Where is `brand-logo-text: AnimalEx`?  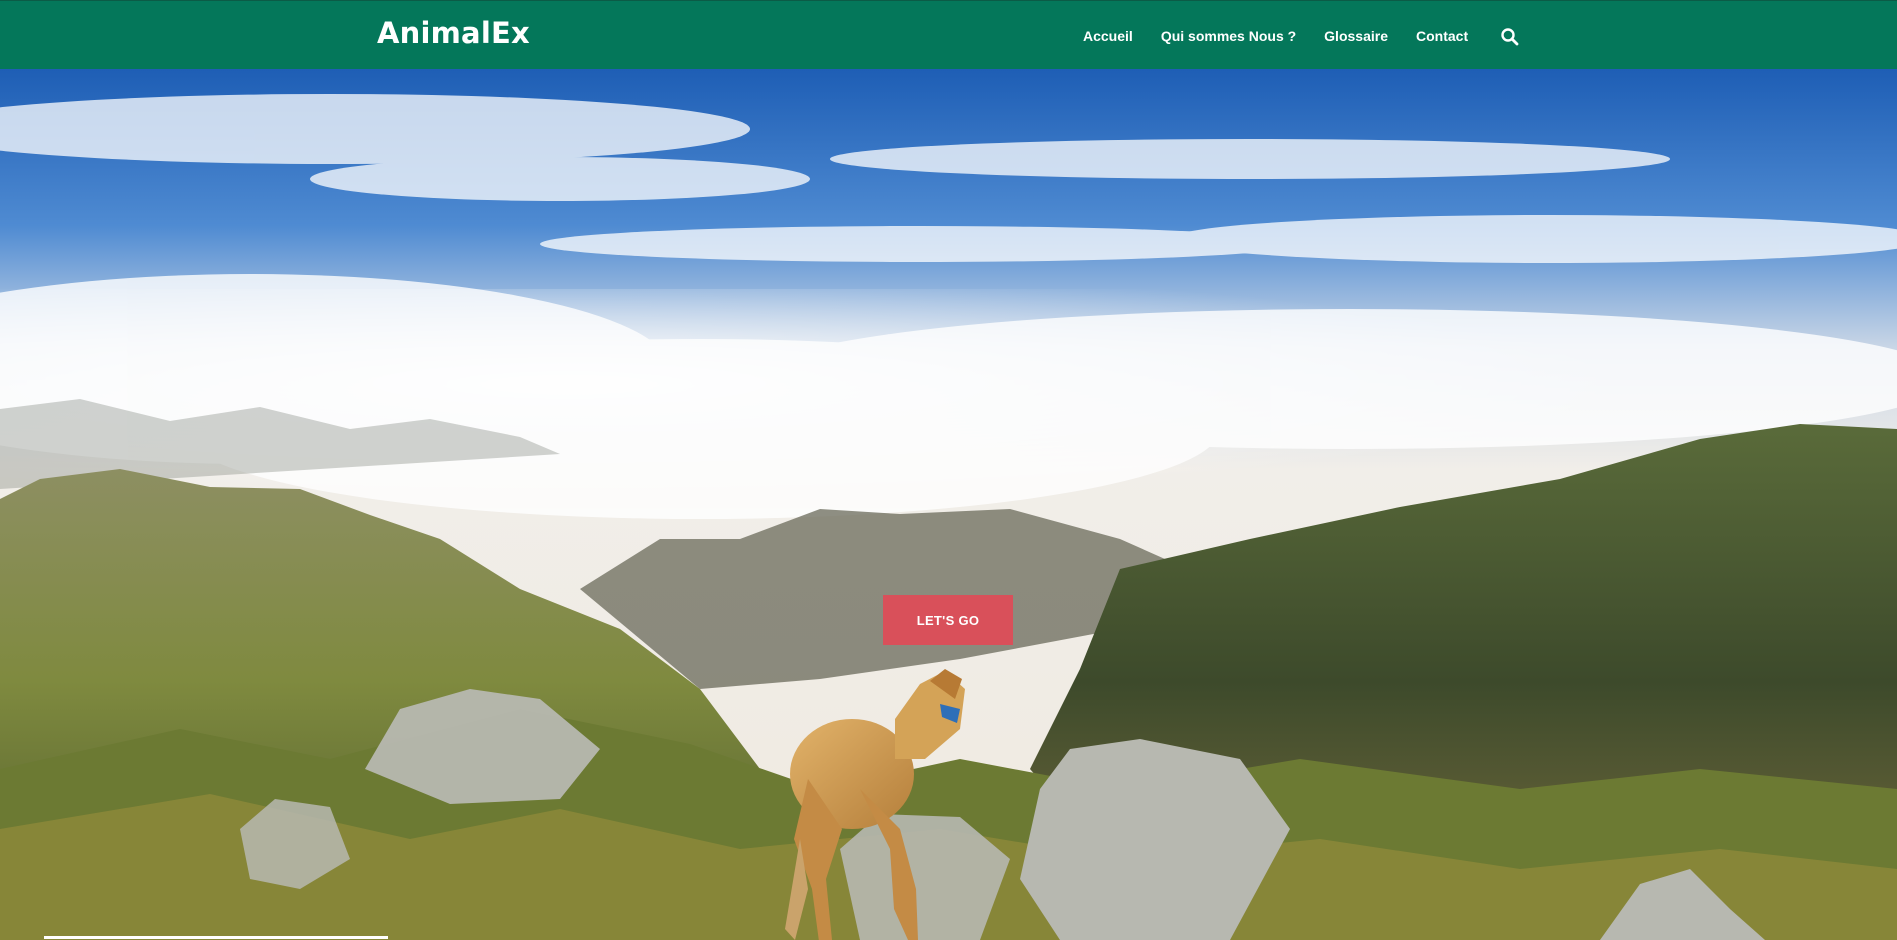 brand-logo-text: AnimalEx is located at coordinates (453, 33).